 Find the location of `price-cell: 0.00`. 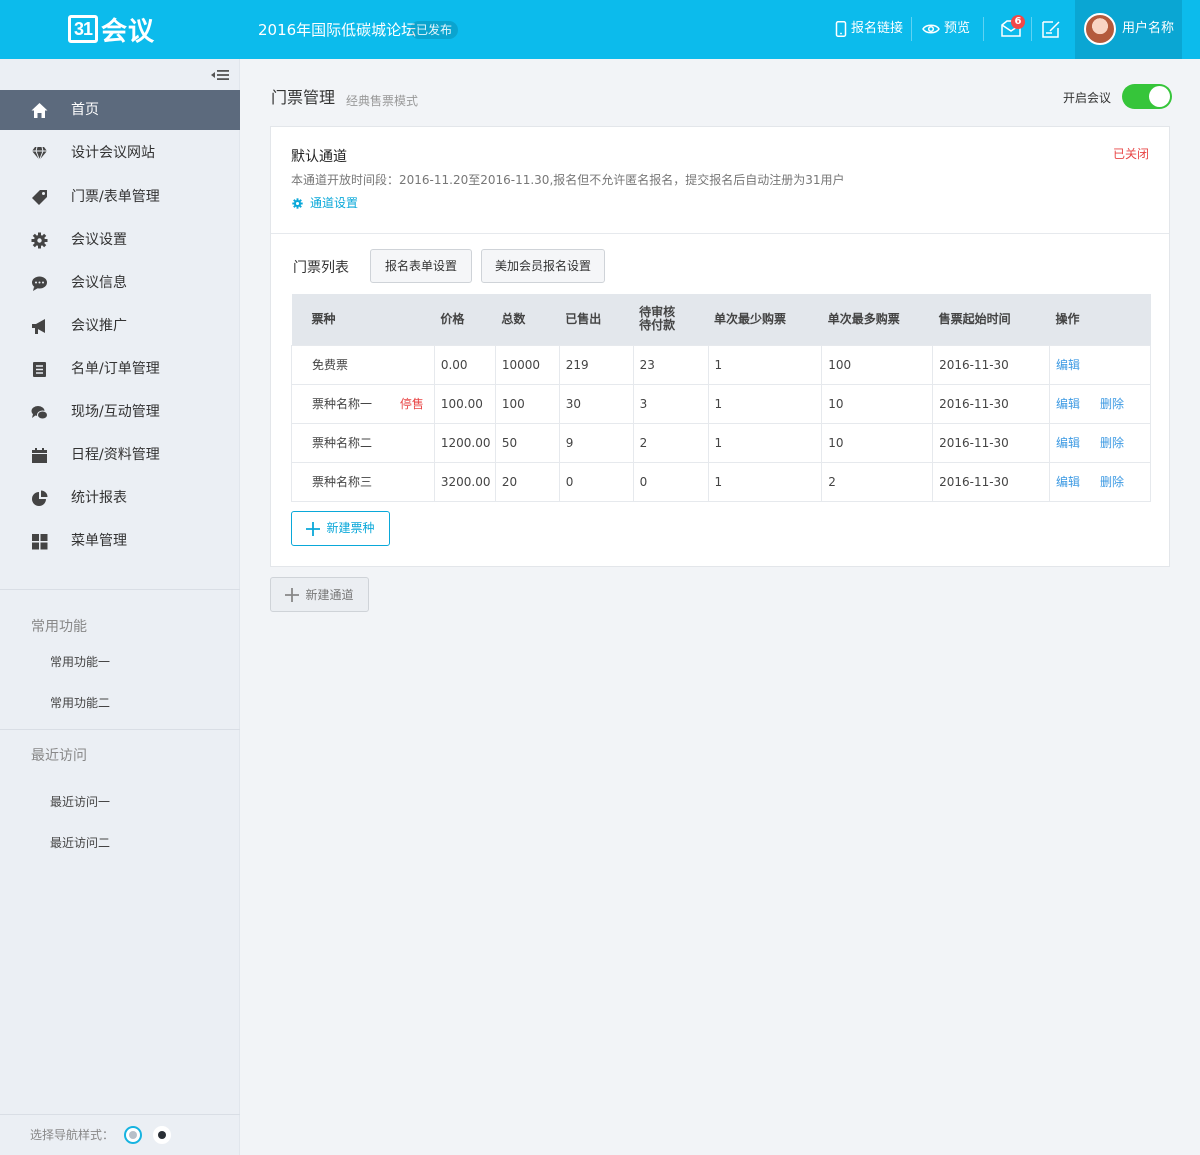

price-cell: 0.00 is located at coordinates (464, 364).